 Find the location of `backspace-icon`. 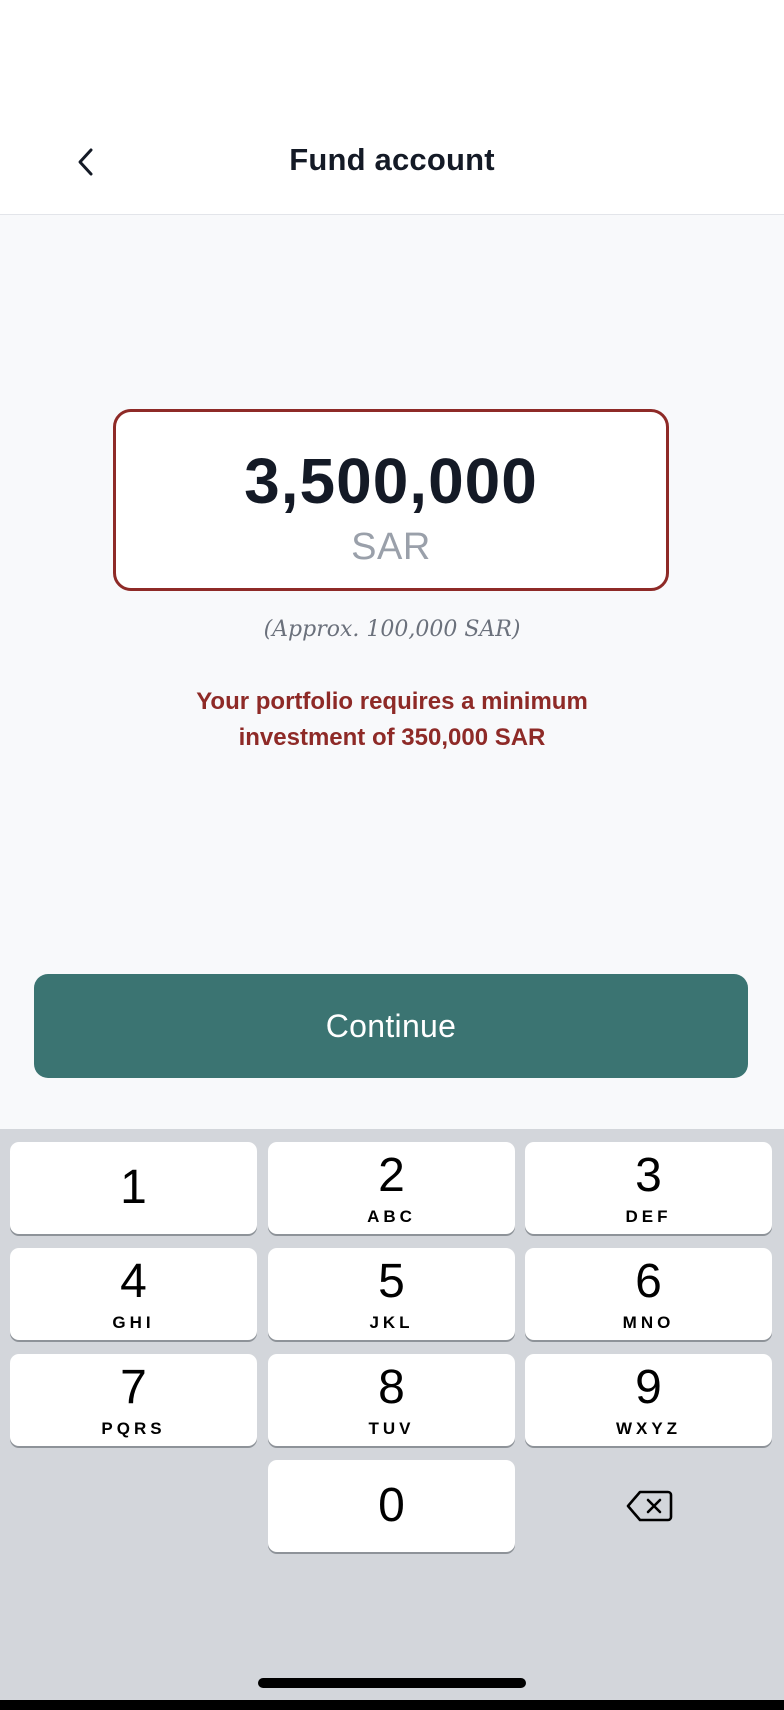

backspace-icon is located at coordinates (649, 1506).